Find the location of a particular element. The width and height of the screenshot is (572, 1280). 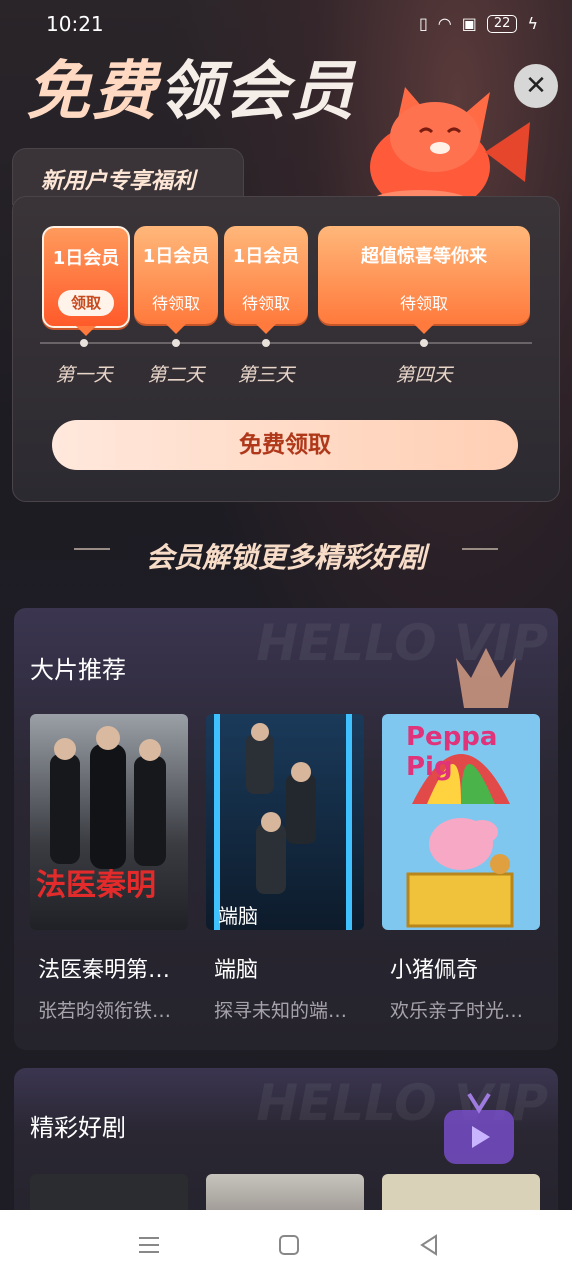

day-3-status: 待领取 is located at coordinates (265, 303).